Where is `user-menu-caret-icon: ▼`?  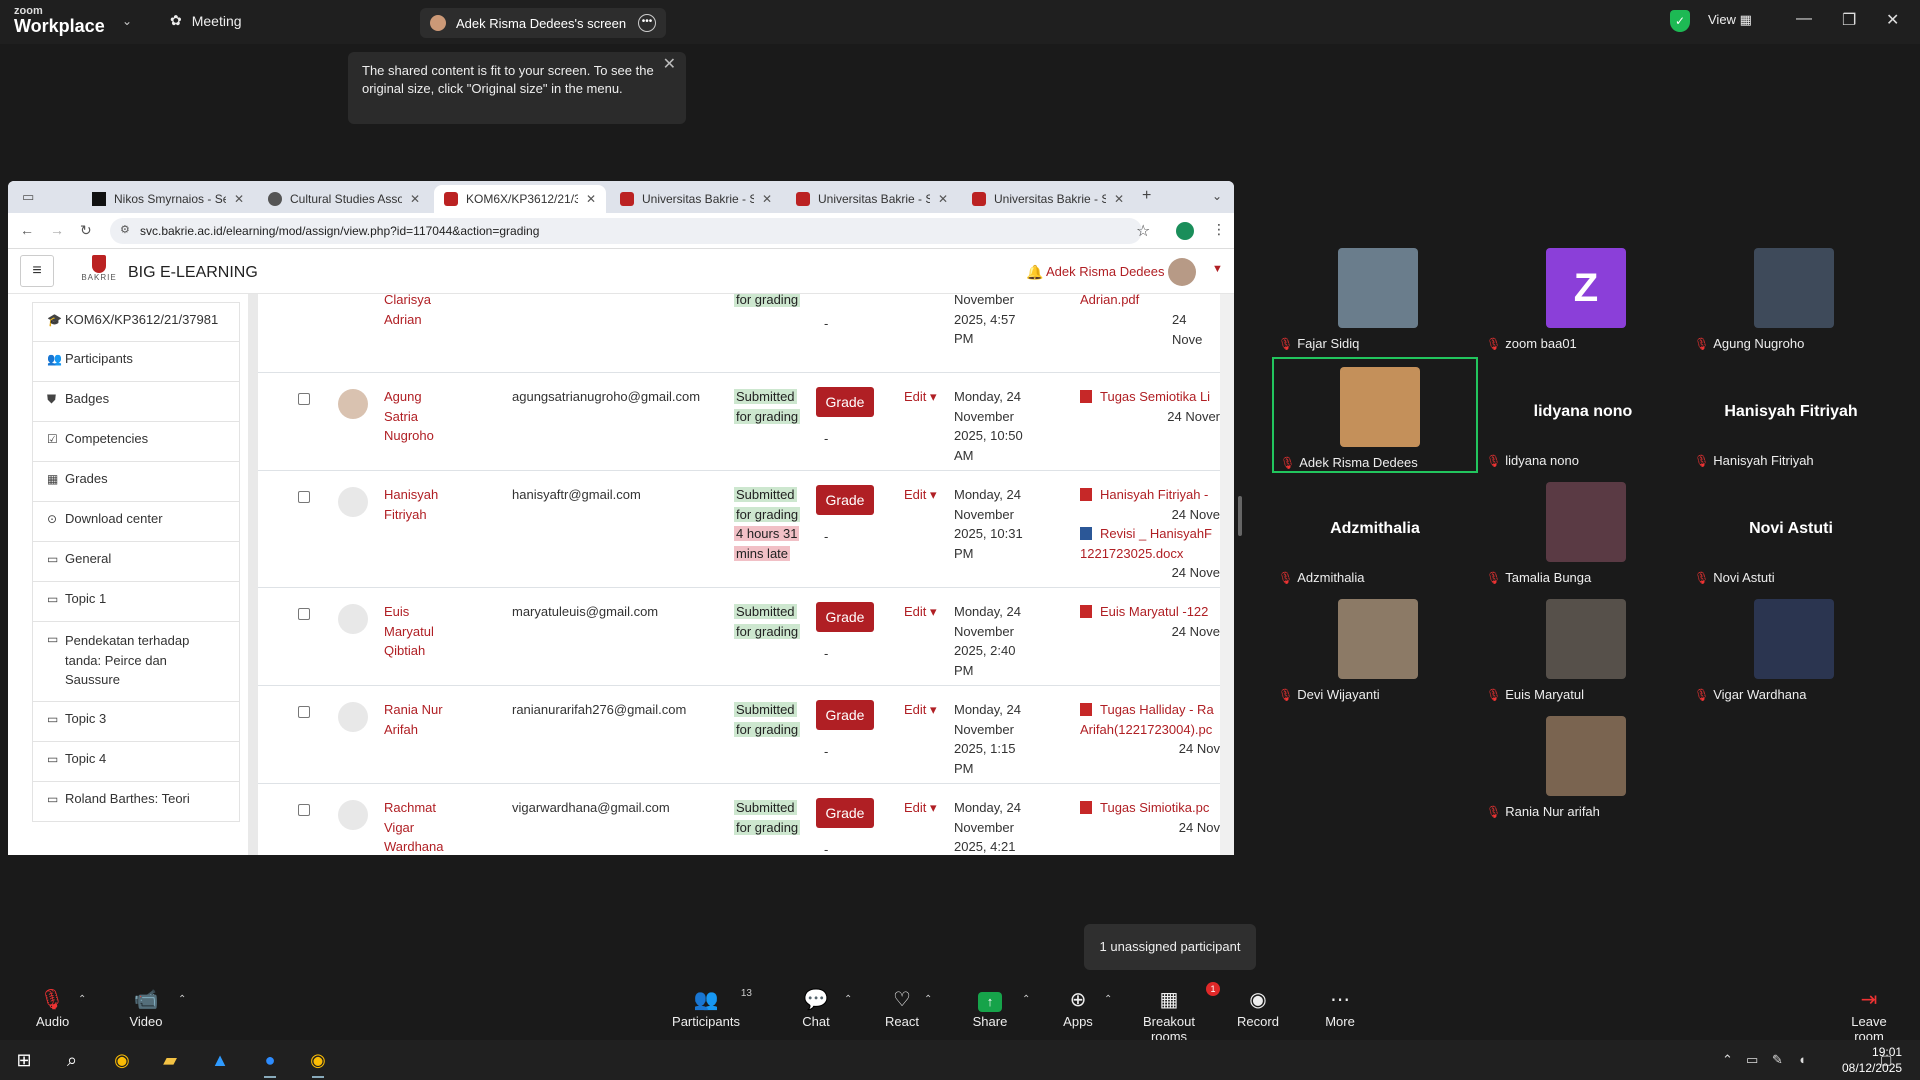
user-menu-caret-icon: ▼ is located at coordinates (1217, 269).